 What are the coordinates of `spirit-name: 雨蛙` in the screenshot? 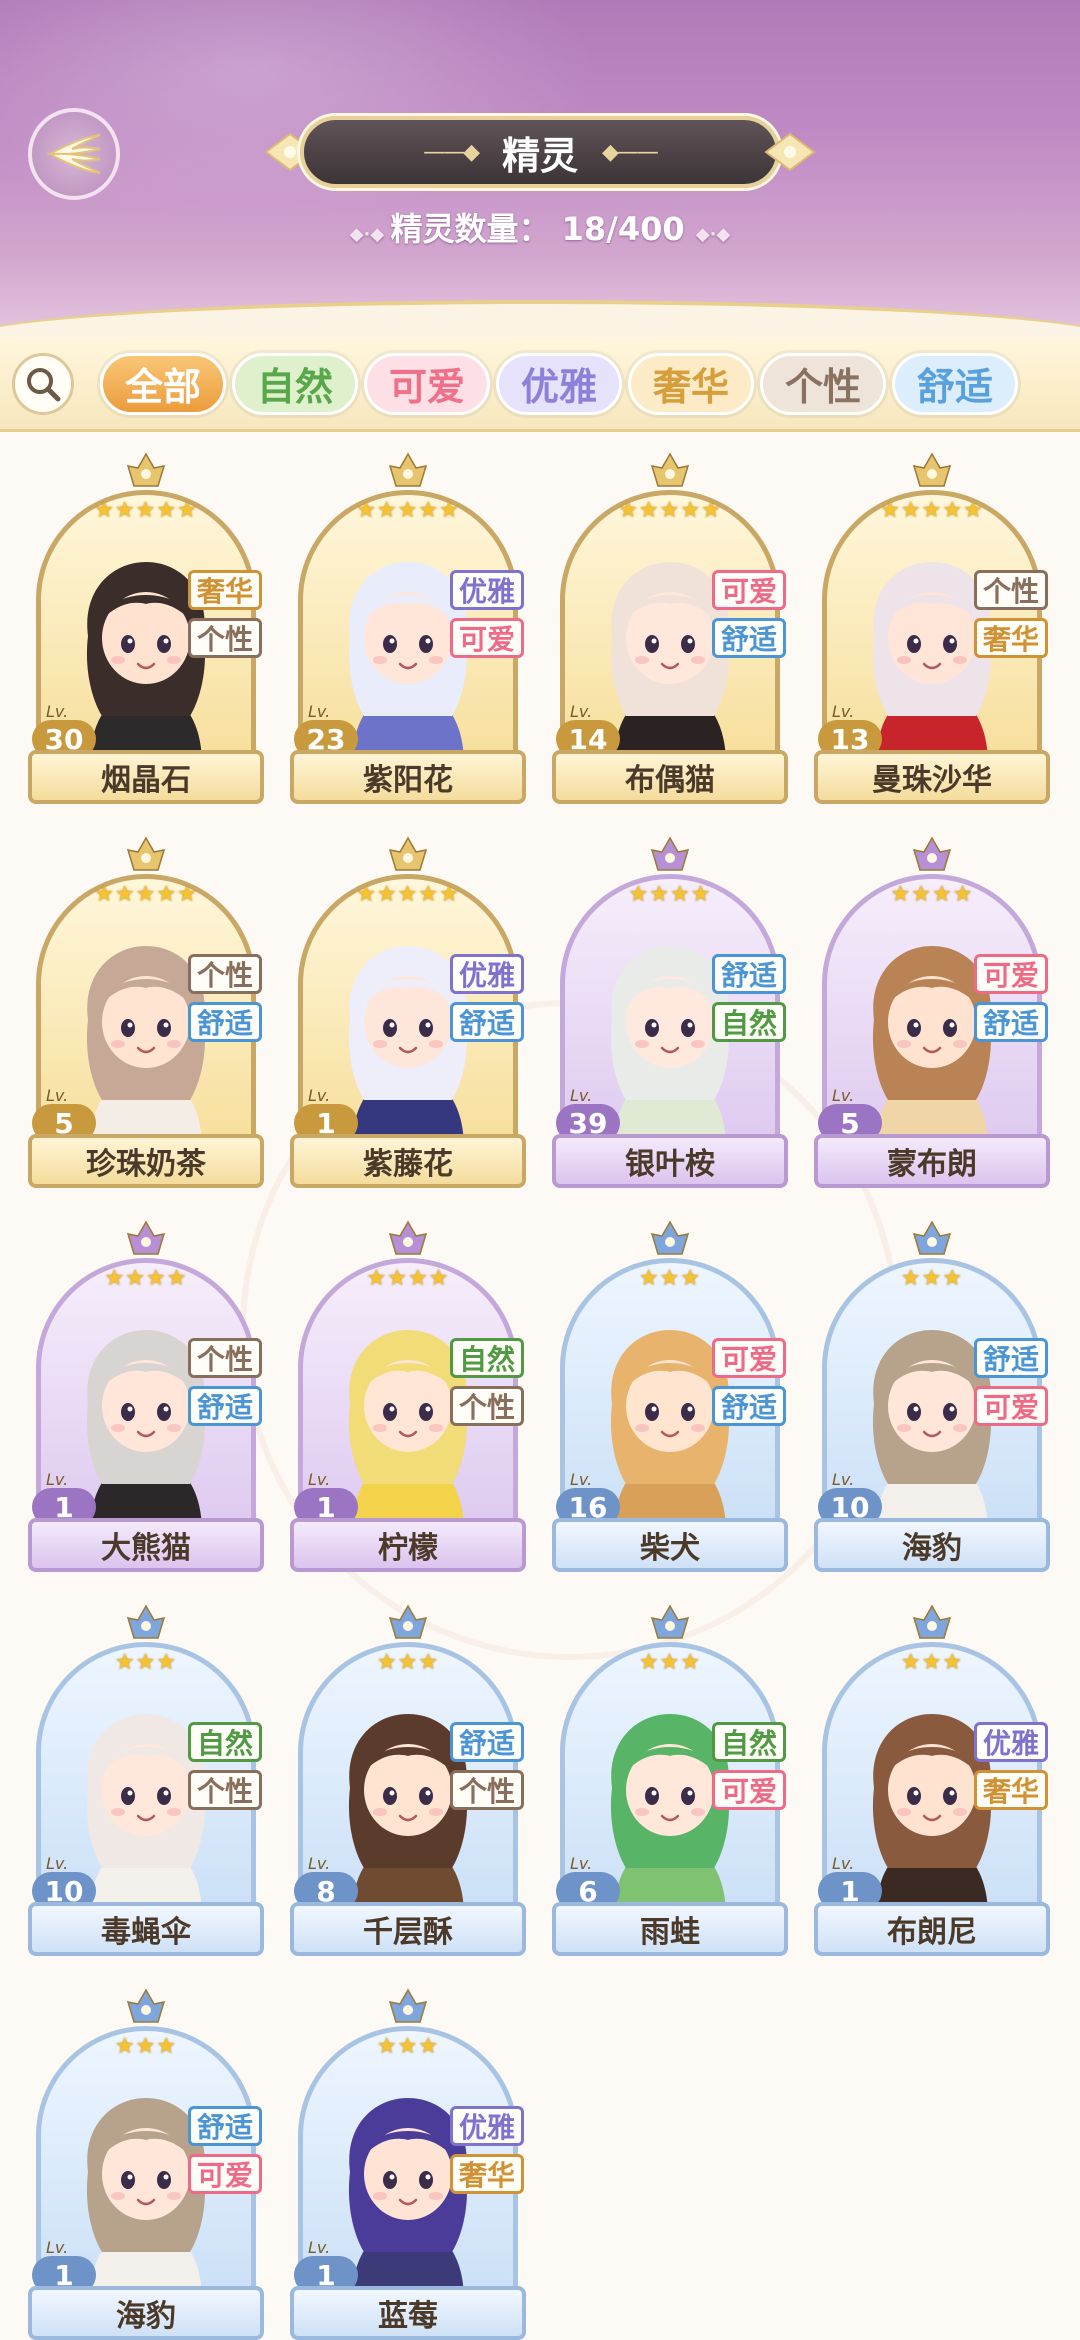 It's located at (670, 1929).